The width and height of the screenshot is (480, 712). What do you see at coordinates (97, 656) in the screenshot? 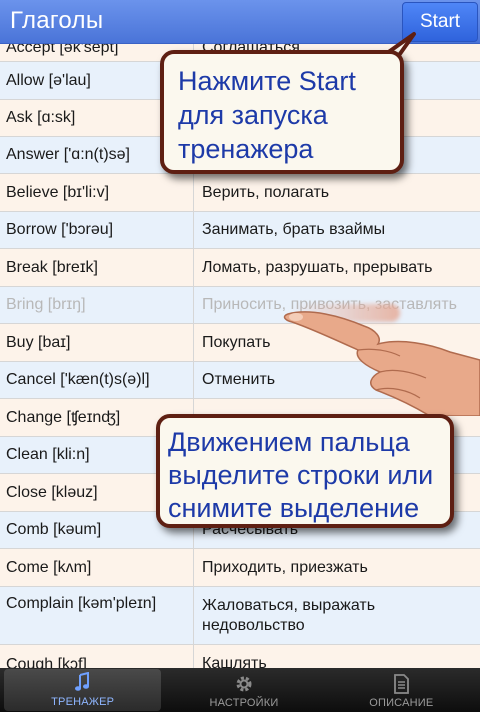
I see `verb-english: Cough [kɔf]` at bounding box center [97, 656].